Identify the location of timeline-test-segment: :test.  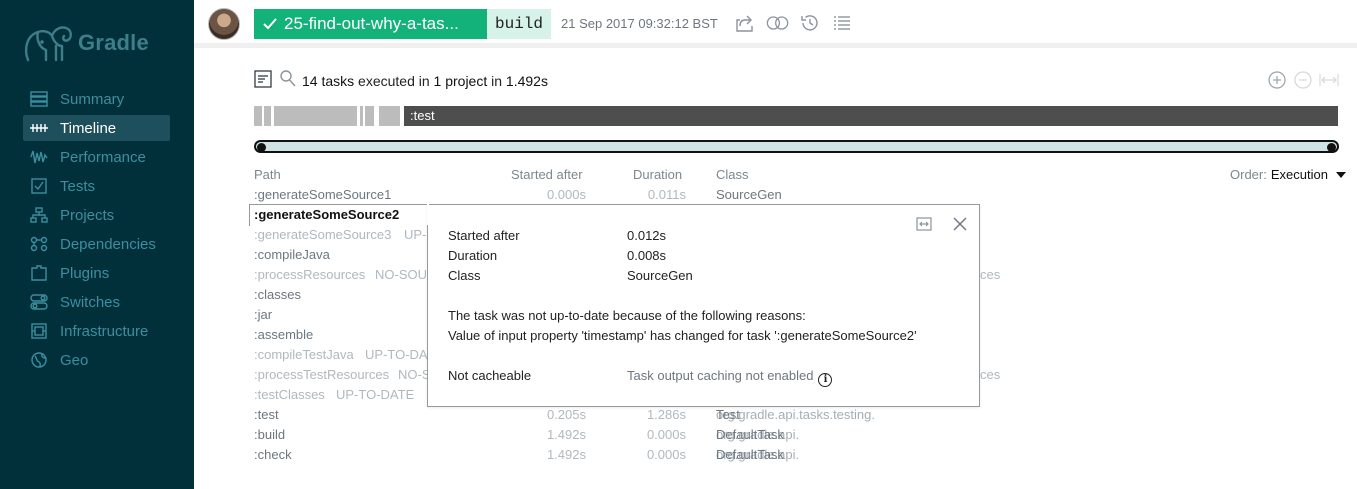
(871, 116).